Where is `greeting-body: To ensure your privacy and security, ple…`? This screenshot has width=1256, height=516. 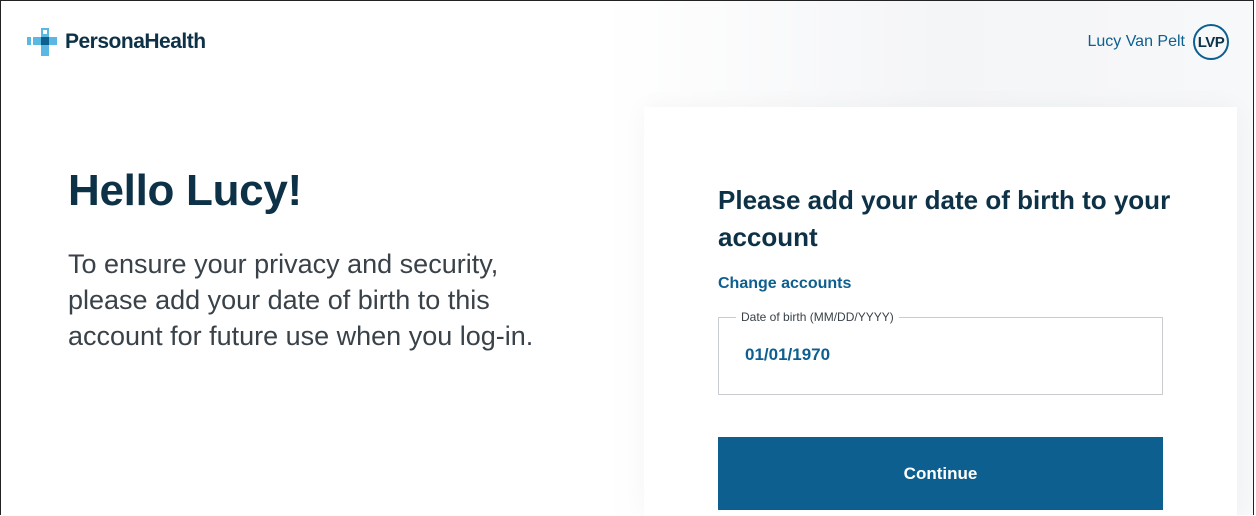 greeting-body: To ensure your privacy and security, ple… is located at coordinates (301, 300).